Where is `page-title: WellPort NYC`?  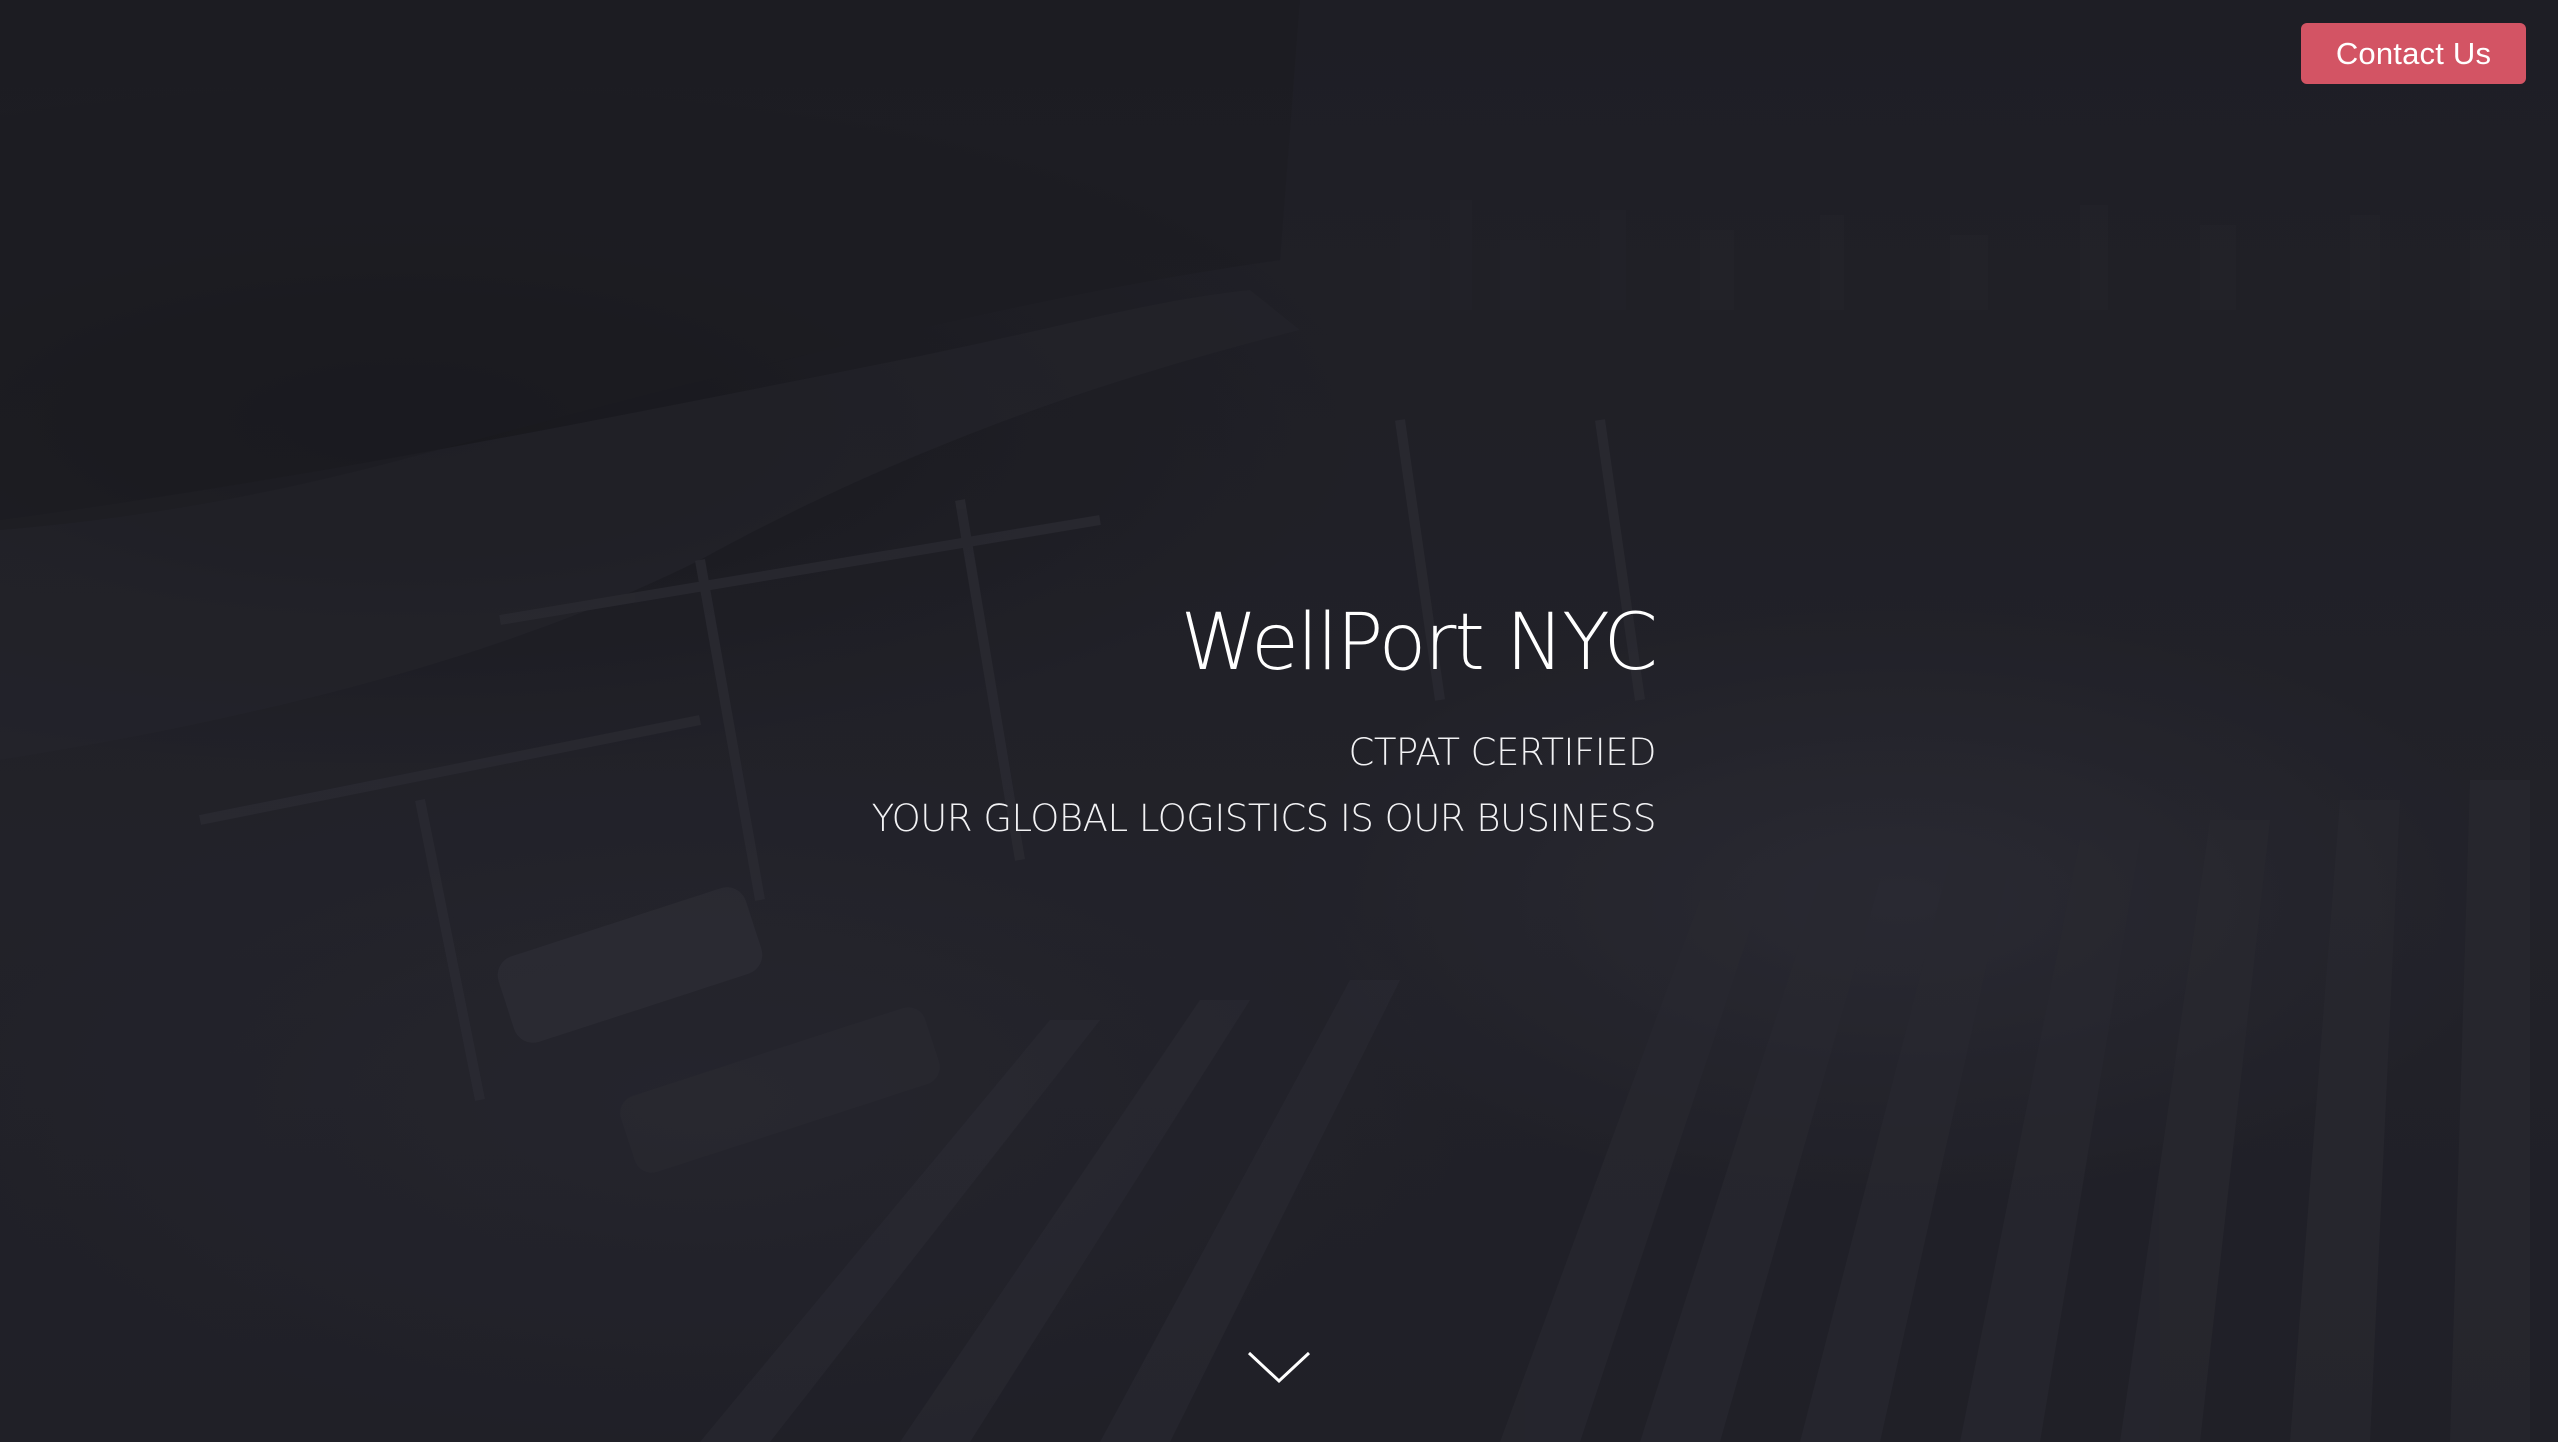
page-title: WellPort NYC is located at coordinates (1419, 643).